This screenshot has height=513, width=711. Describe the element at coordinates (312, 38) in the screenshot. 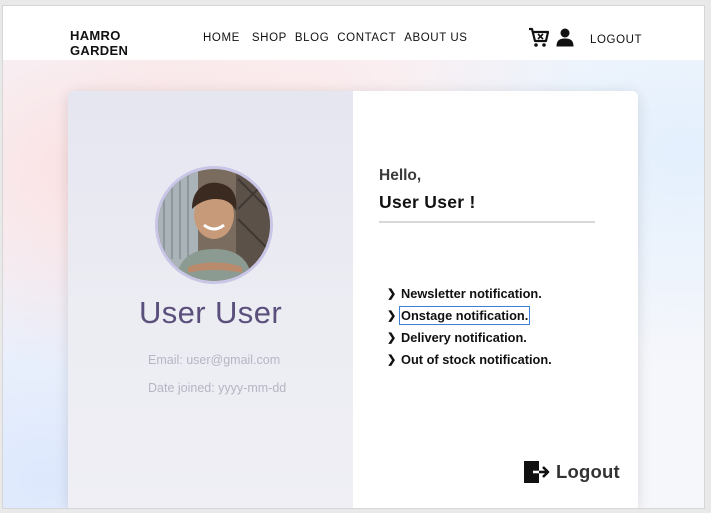

I see `nav-blog-link: BLOG` at that location.